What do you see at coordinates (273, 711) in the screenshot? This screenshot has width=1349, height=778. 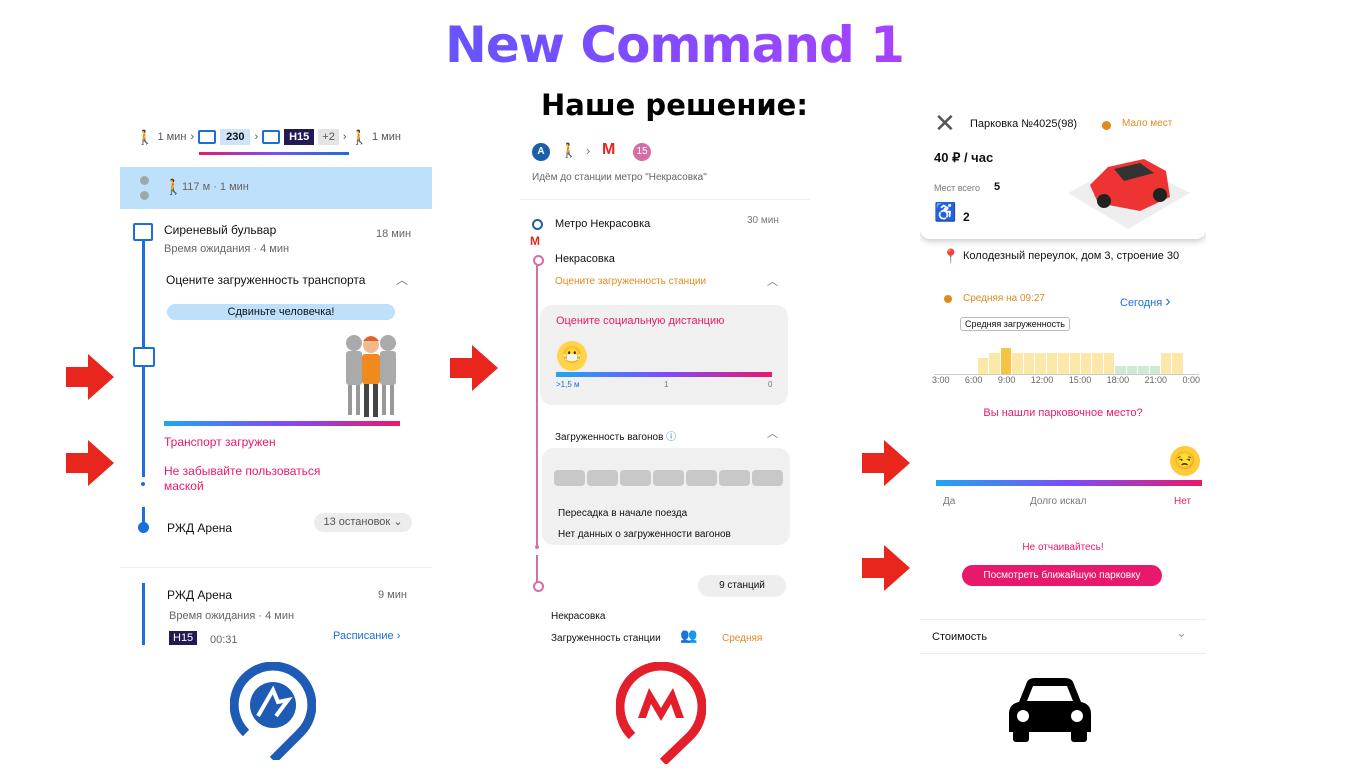 I see `transport-logo-icon` at bounding box center [273, 711].